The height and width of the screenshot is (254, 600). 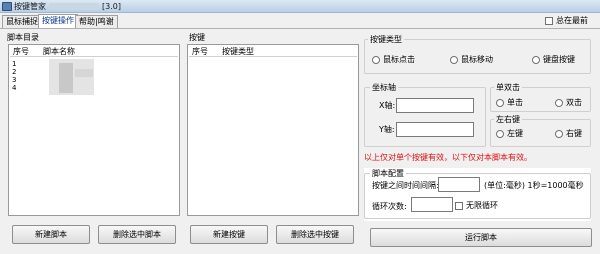 What do you see at coordinates (515, 133) in the screenshot?
I see `radio-left-button-label: 左键` at bounding box center [515, 133].